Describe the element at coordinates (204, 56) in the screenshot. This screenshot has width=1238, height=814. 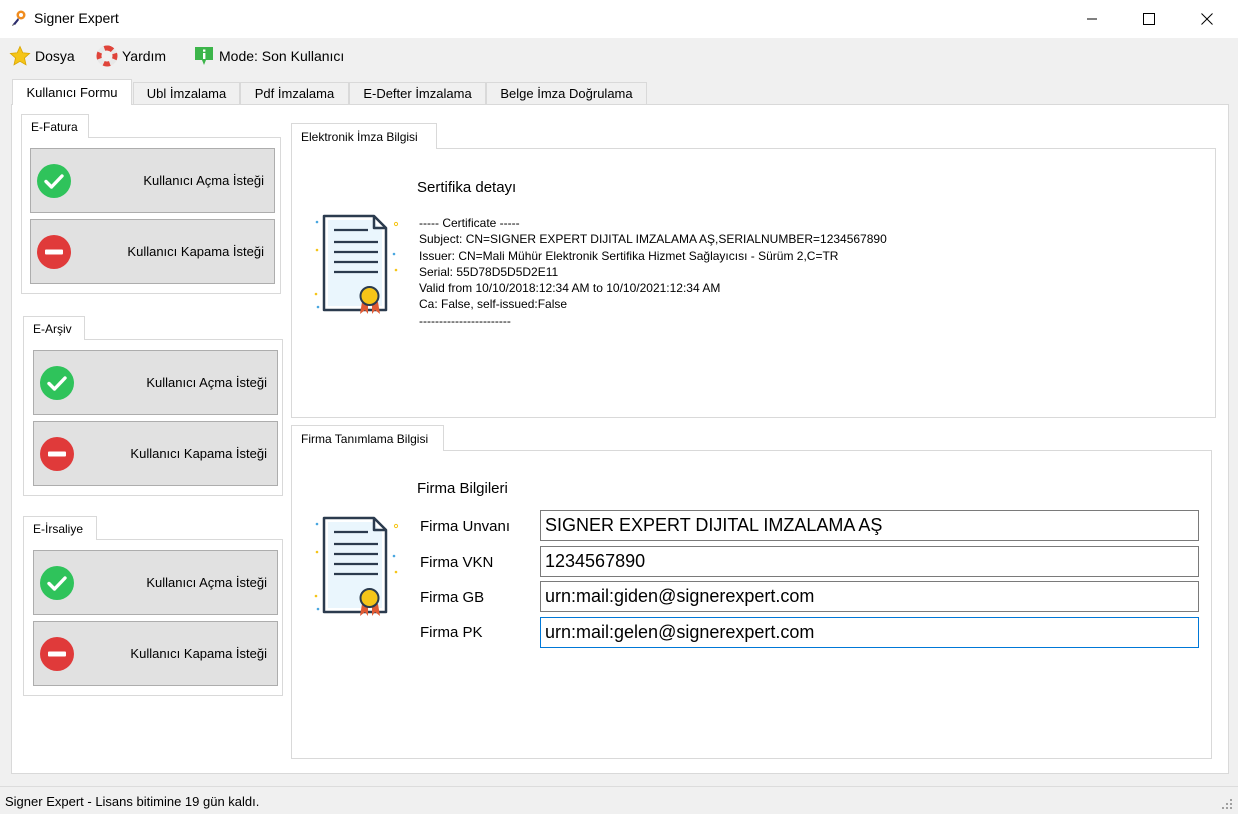
I see `info-icon` at that location.